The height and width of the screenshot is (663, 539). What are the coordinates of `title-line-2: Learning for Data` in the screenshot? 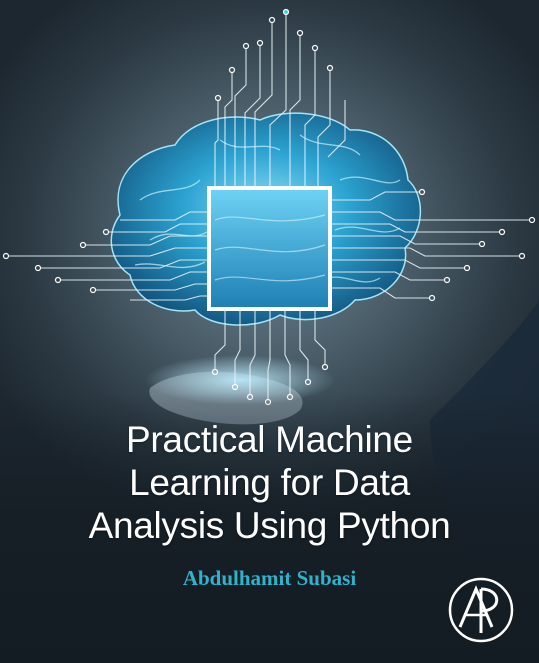 It's located at (269, 482).